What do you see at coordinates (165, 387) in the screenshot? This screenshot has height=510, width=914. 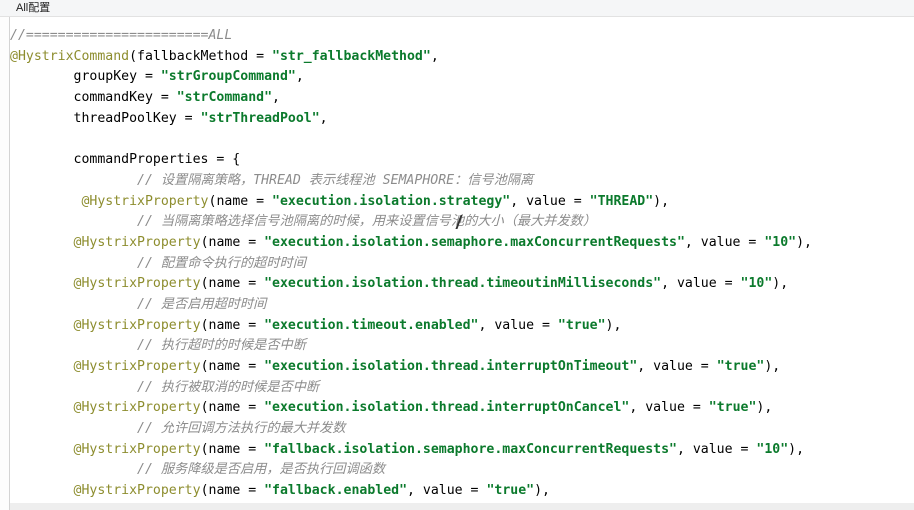 I see `code-comment: // 执行被取消的时候是否中断` at bounding box center [165, 387].